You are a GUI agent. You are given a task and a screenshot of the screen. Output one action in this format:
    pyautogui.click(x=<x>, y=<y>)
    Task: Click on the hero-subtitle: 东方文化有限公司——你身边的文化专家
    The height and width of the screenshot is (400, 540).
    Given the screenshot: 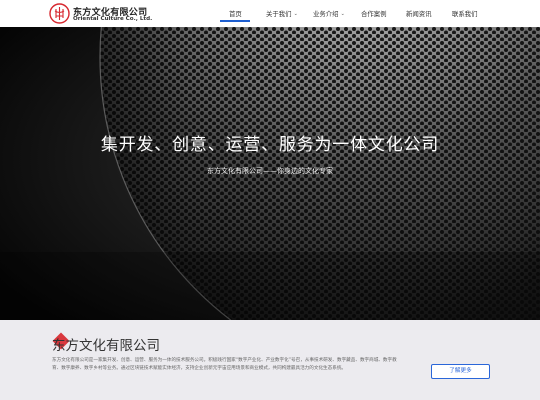 What is the action you would take?
    pyautogui.click(x=270, y=171)
    